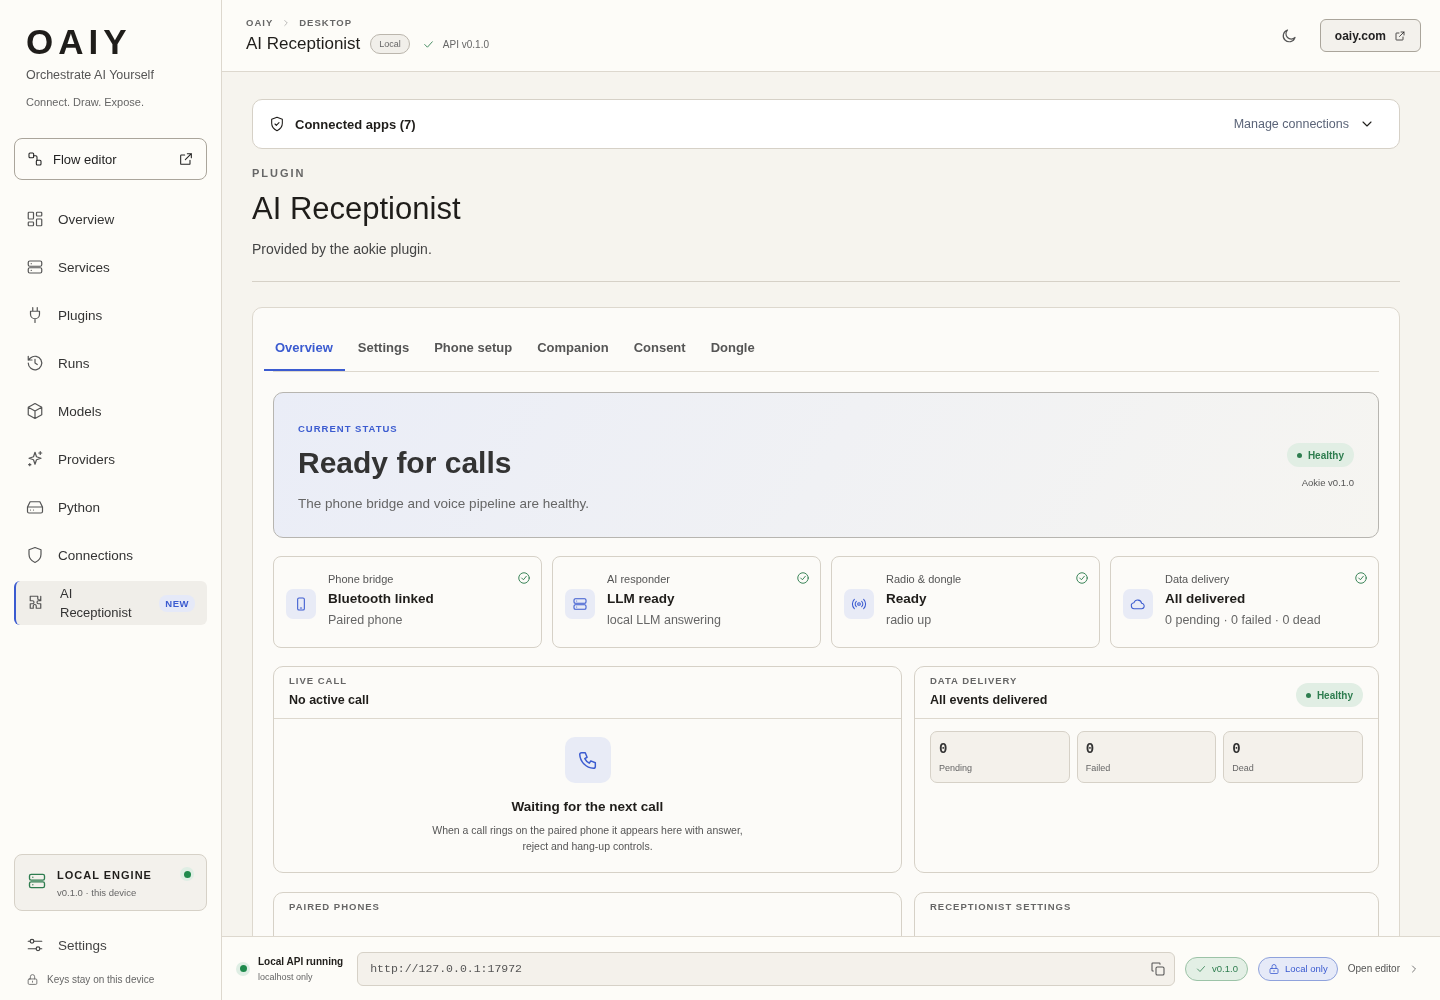 The image size is (1440, 1000). Describe the element at coordinates (660, 346) in the screenshot. I see `tab: Consent` at that location.